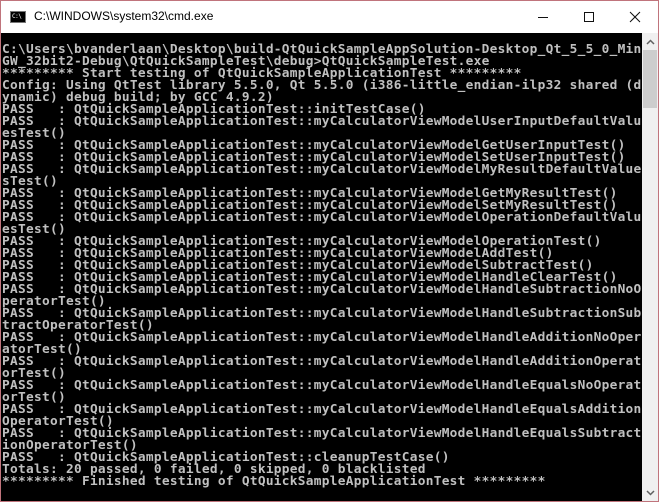  I want to click on maximize-button, so click(589, 17).